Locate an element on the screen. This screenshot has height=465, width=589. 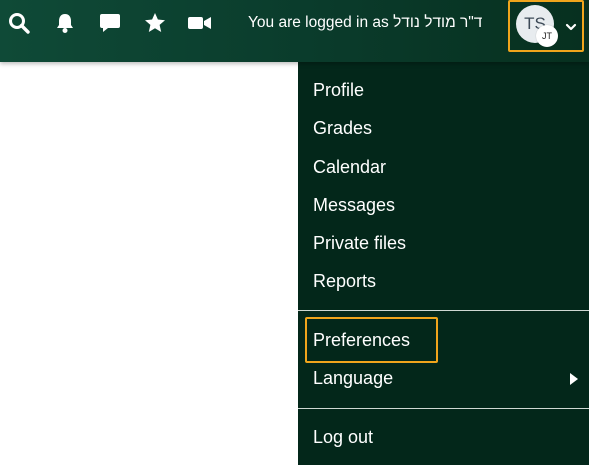
menu-item-profile: Profile is located at coordinates (338, 90).